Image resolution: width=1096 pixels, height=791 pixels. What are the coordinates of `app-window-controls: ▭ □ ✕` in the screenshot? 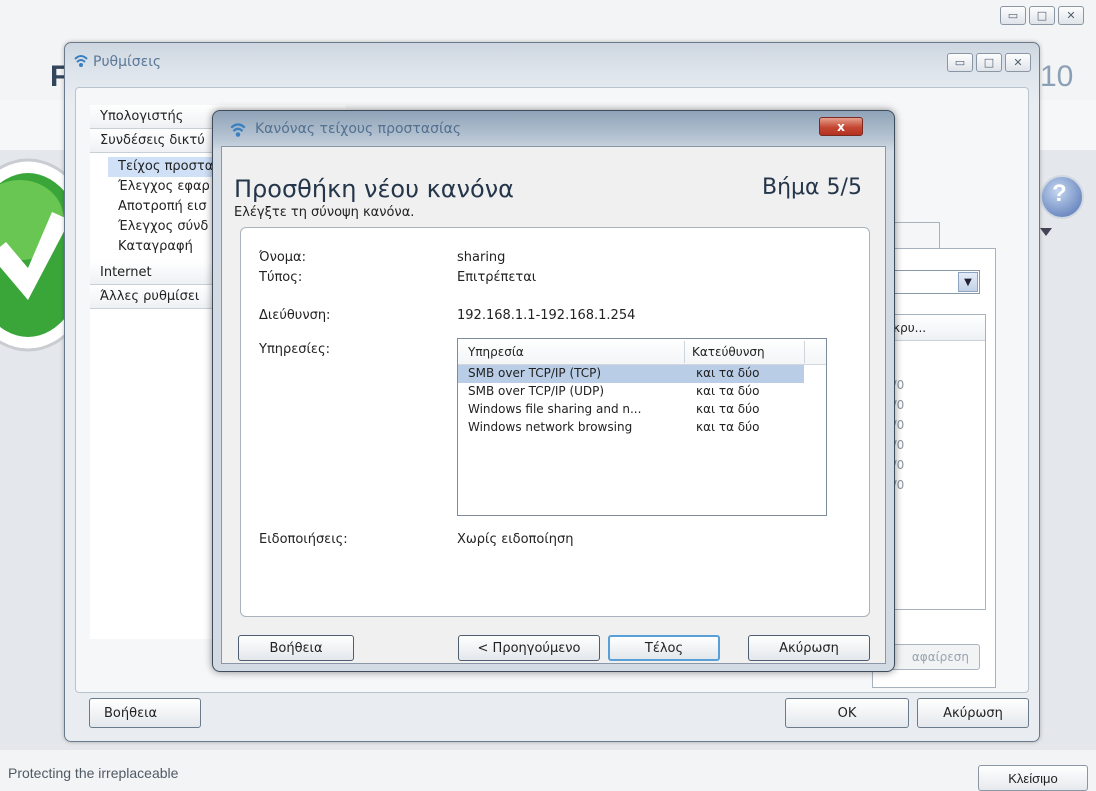 It's located at (1042, 15).